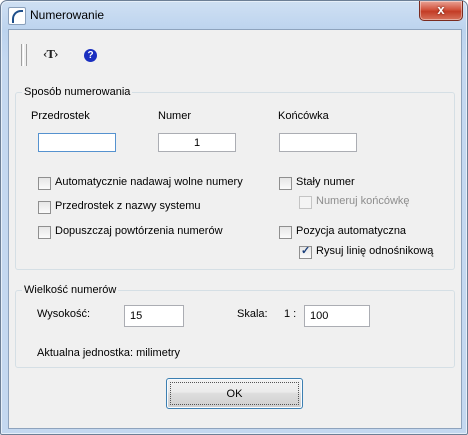  Describe the element at coordinates (67, 15) in the screenshot. I see `window-title: Numerowanie` at that location.